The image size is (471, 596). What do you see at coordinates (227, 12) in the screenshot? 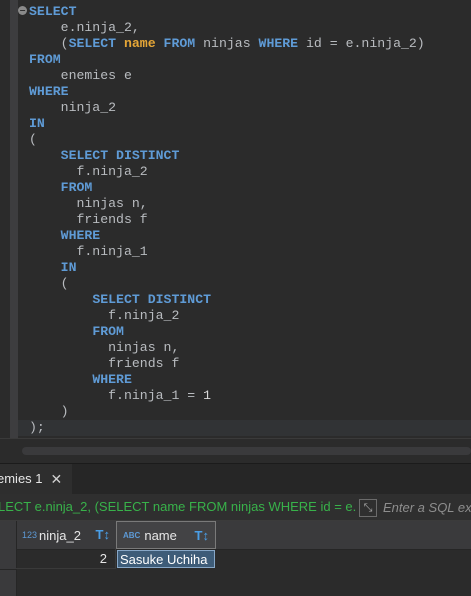
I see `code-line: SELECT` at bounding box center [227, 12].